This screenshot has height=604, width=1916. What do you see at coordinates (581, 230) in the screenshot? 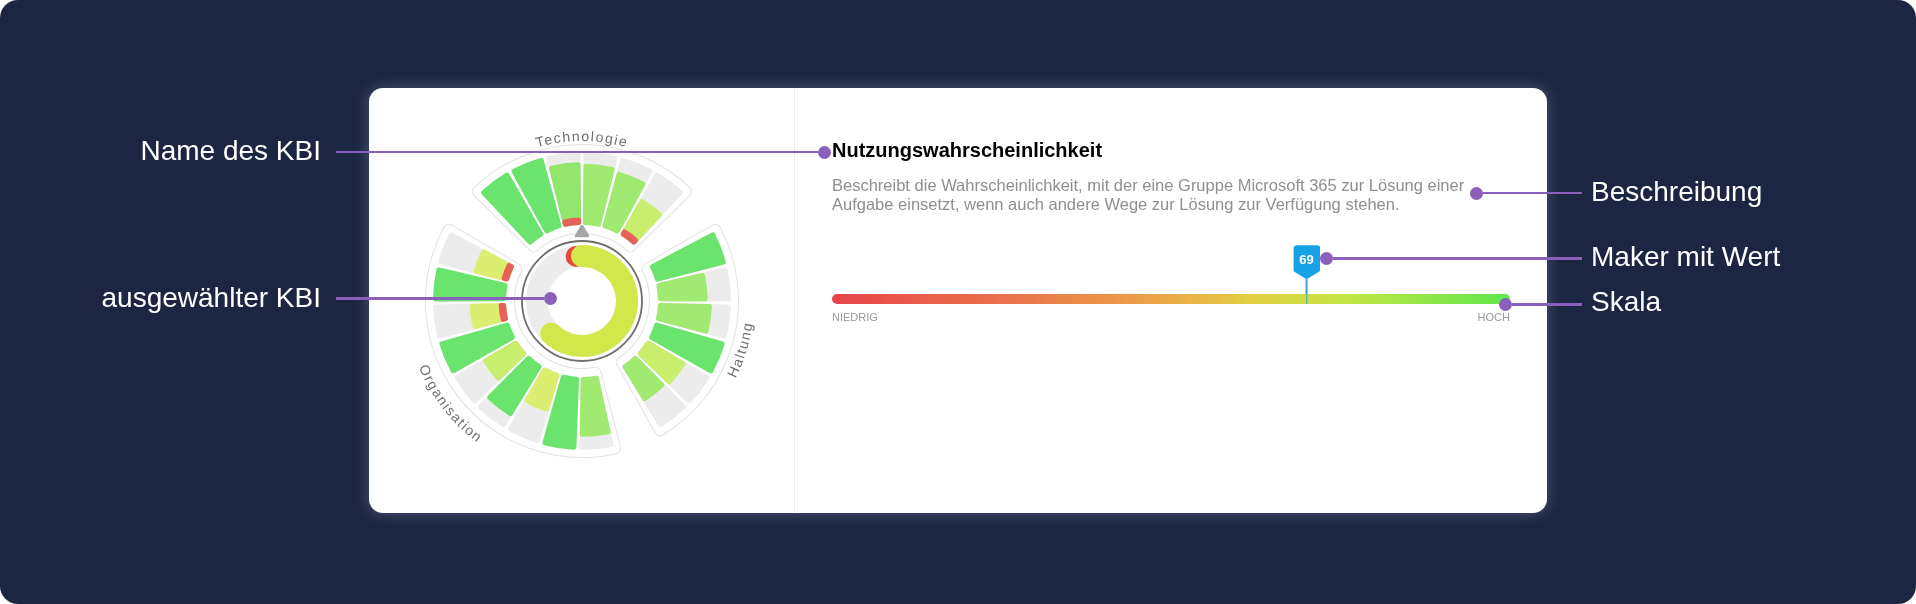
I see `triangle-pointer-icon` at bounding box center [581, 230].